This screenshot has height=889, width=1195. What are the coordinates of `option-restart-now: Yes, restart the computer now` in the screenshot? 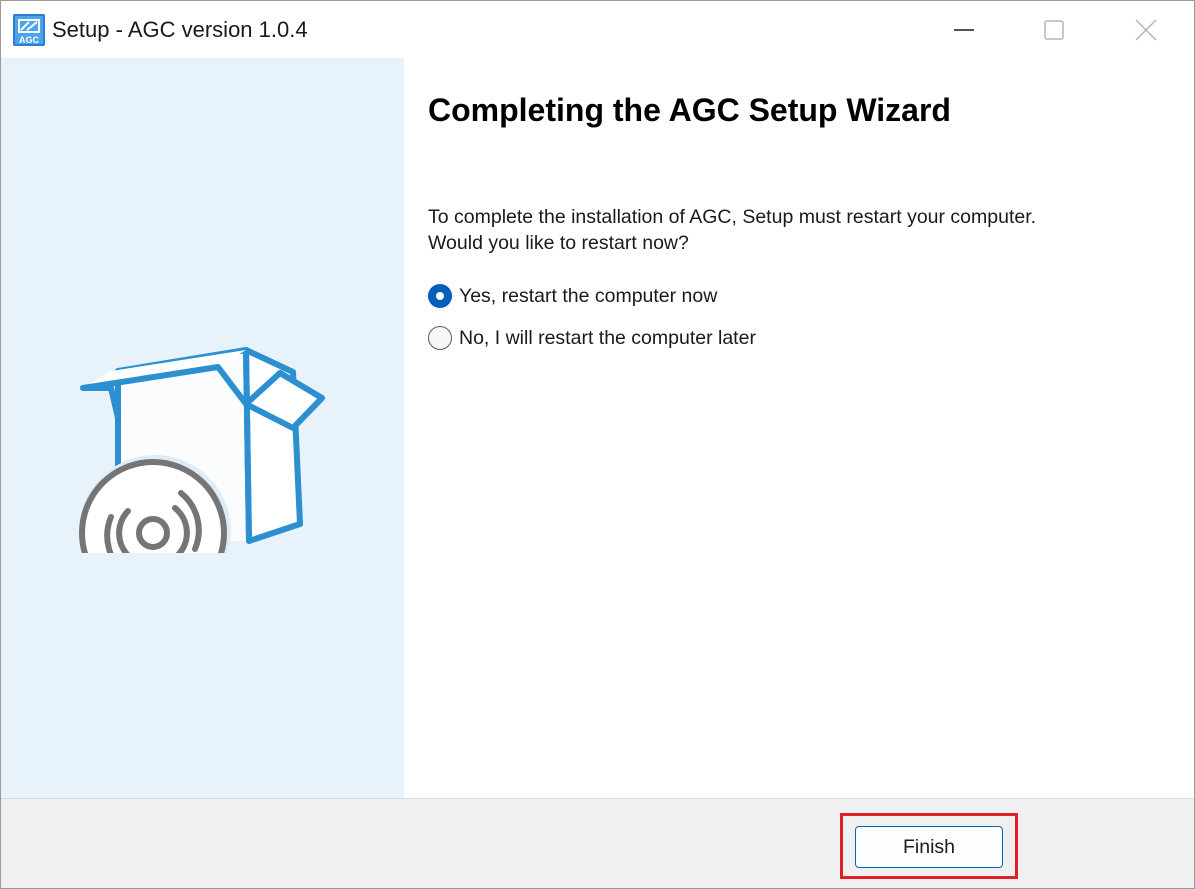 It's located at (572, 296).